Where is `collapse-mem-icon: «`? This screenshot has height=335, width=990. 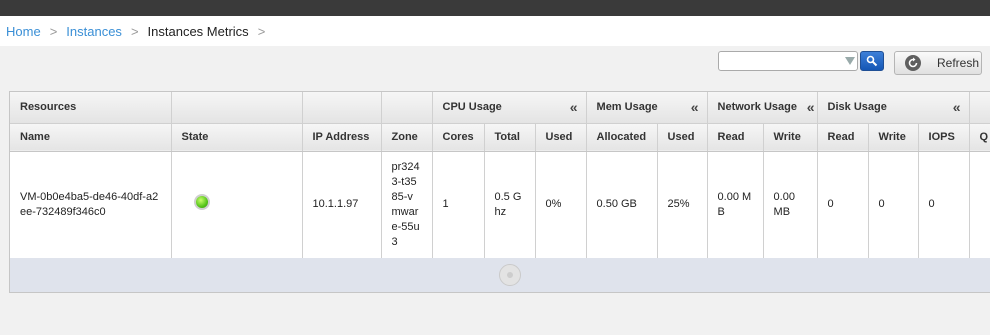 collapse-mem-icon: « is located at coordinates (695, 107).